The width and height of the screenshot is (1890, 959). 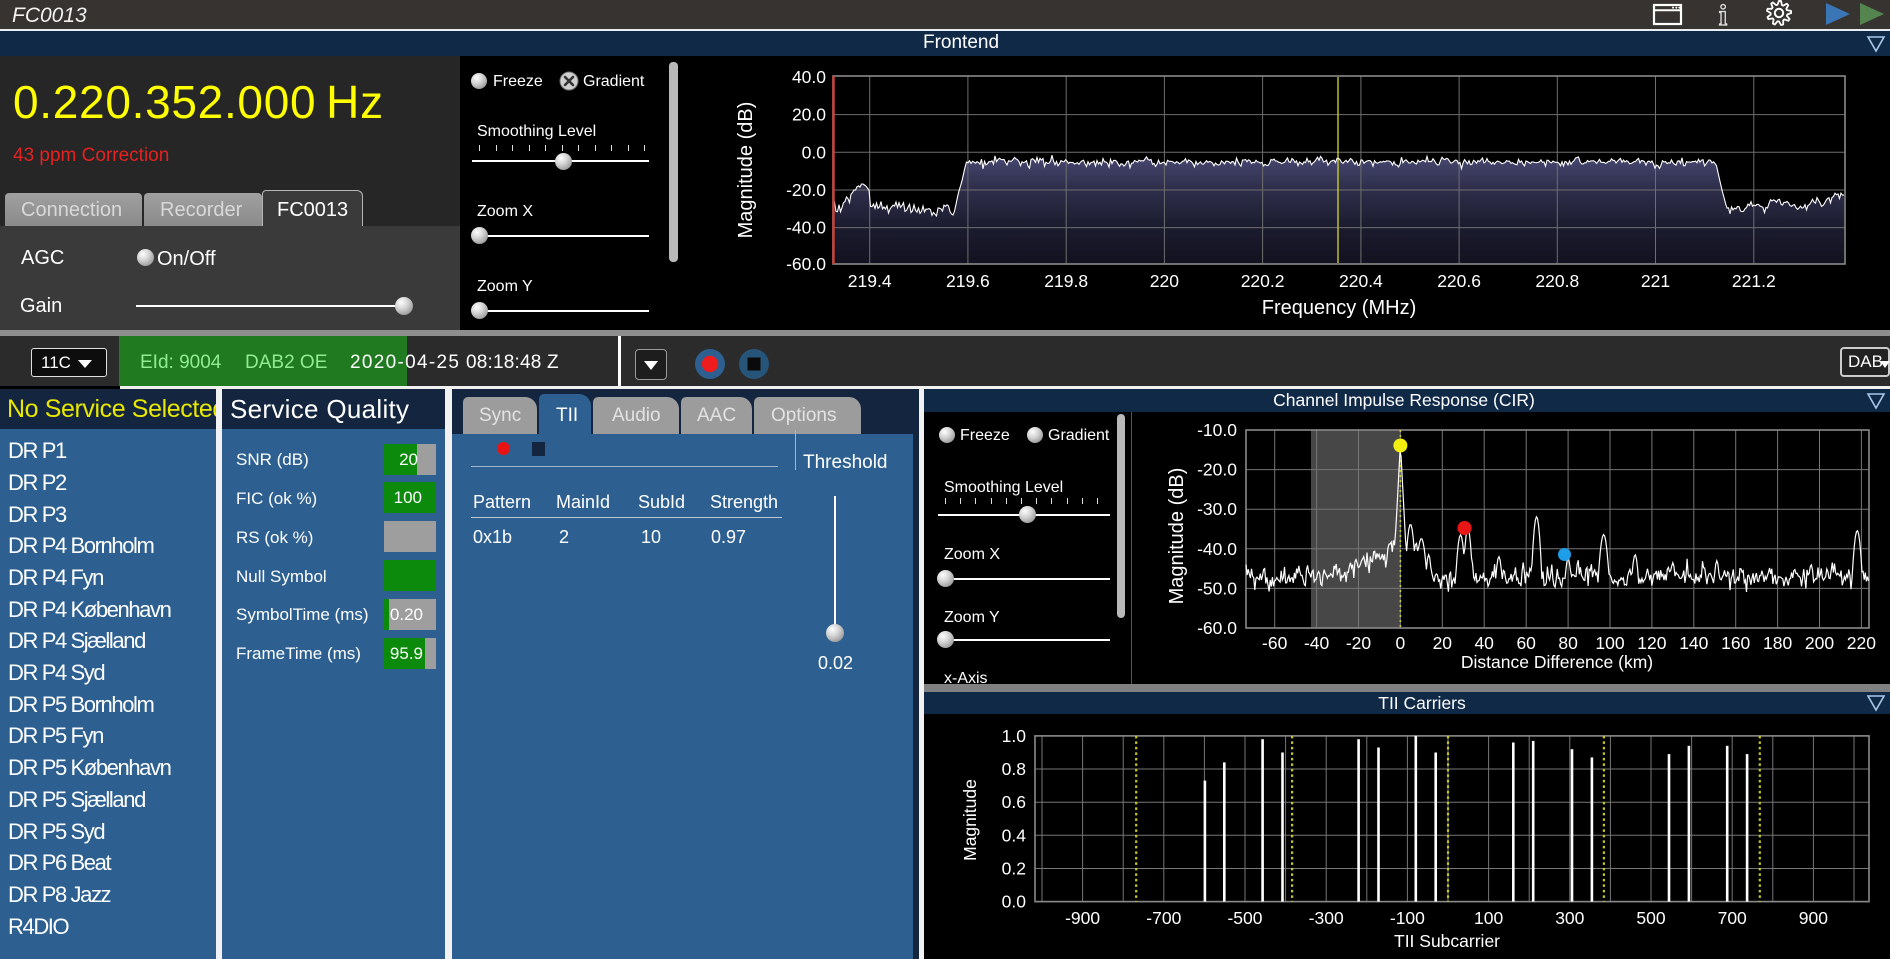 I want to click on svg-text: 200, so click(x=1819, y=643).